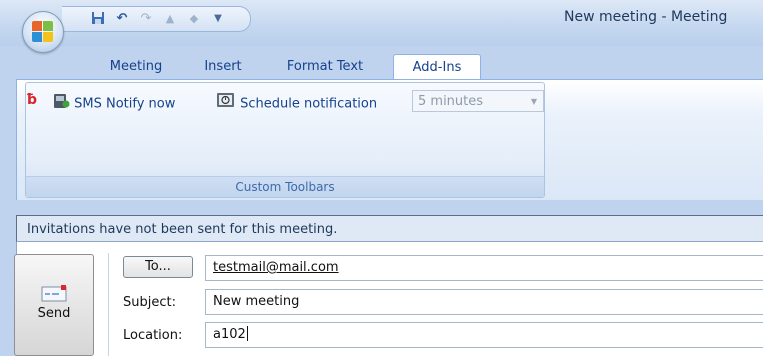  Describe the element at coordinates (533, 101) in the screenshot. I see `chevron-down-icon: ▼` at that location.